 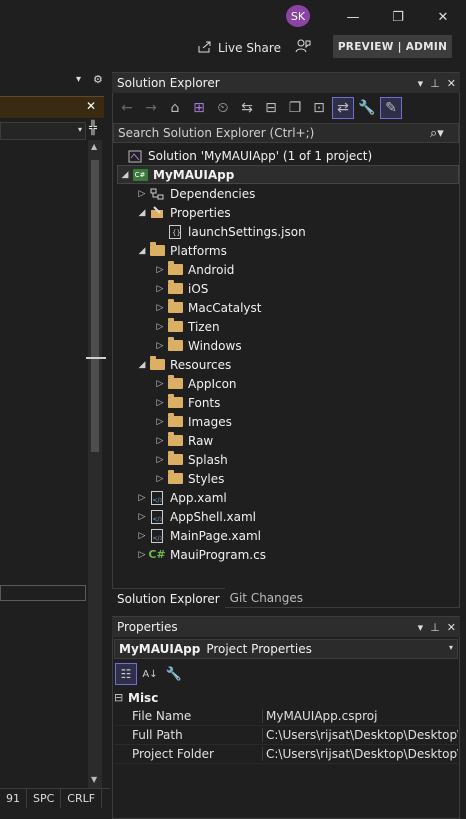 What do you see at coordinates (343, 108) in the screenshot?
I see `preview-selected-icon: ⇄` at bounding box center [343, 108].